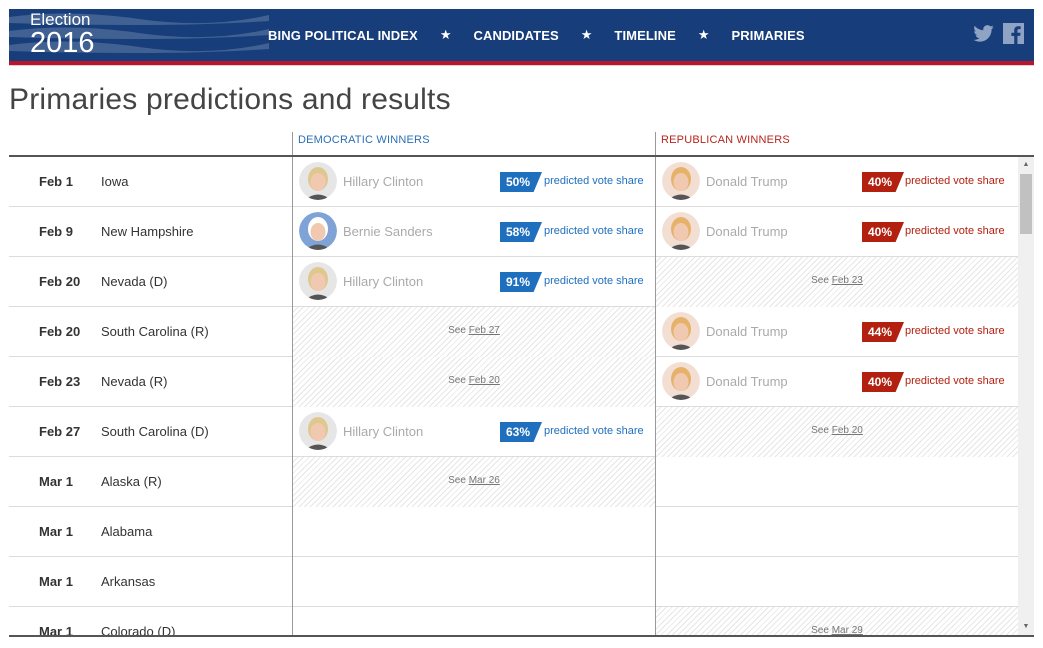 The image size is (1043, 648). Describe the element at coordinates (655, 144) in the screenshot. I see `column-divider` at that location.